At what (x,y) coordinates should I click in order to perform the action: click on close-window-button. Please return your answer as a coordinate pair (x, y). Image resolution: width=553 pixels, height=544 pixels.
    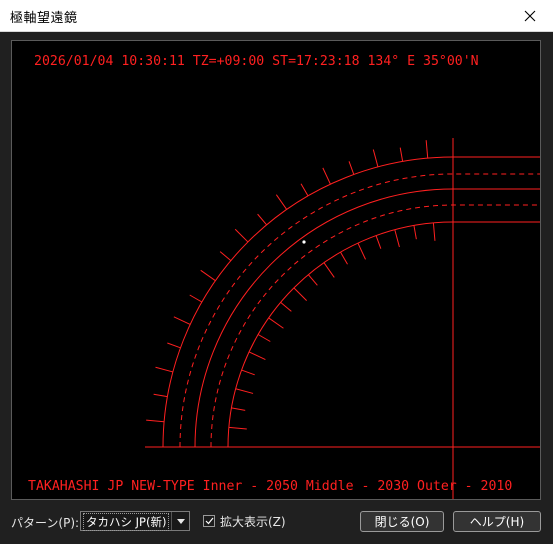
    Looking at the image, I should click on (530, 15).